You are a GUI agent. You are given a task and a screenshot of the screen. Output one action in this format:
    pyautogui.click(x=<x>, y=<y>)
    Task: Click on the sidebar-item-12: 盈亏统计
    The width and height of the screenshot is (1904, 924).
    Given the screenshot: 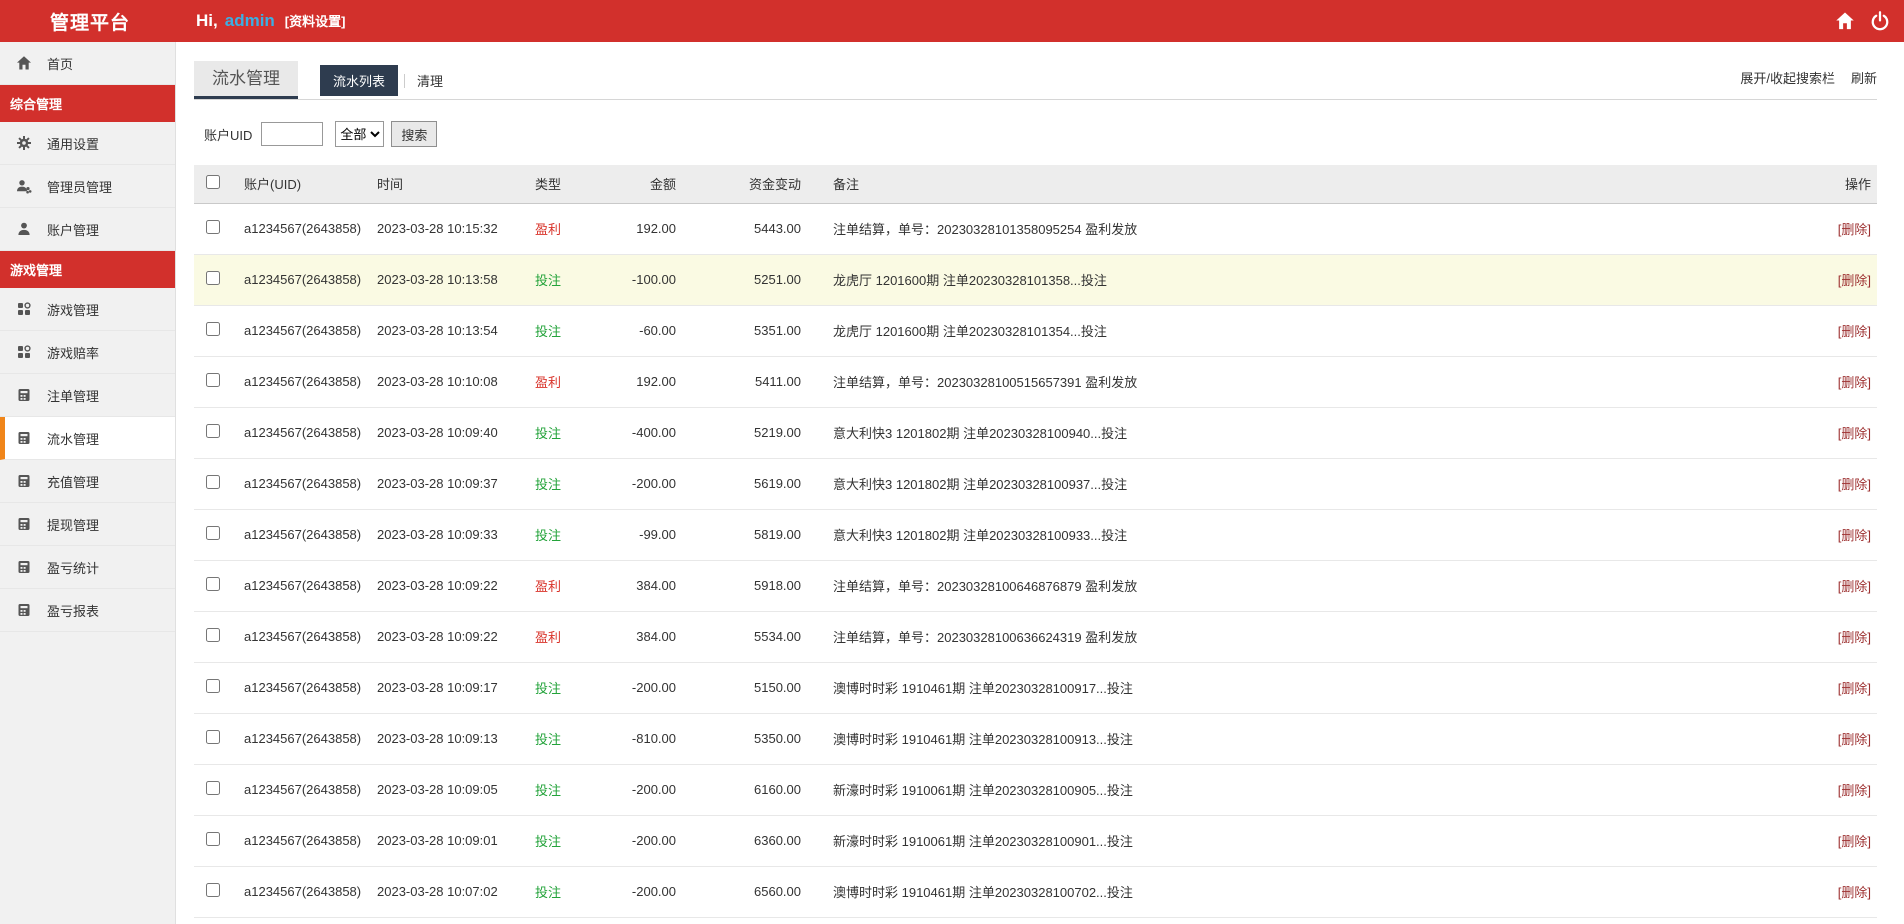 What is the action you would take?
    pyautogui.click(x=87, y=567)
    